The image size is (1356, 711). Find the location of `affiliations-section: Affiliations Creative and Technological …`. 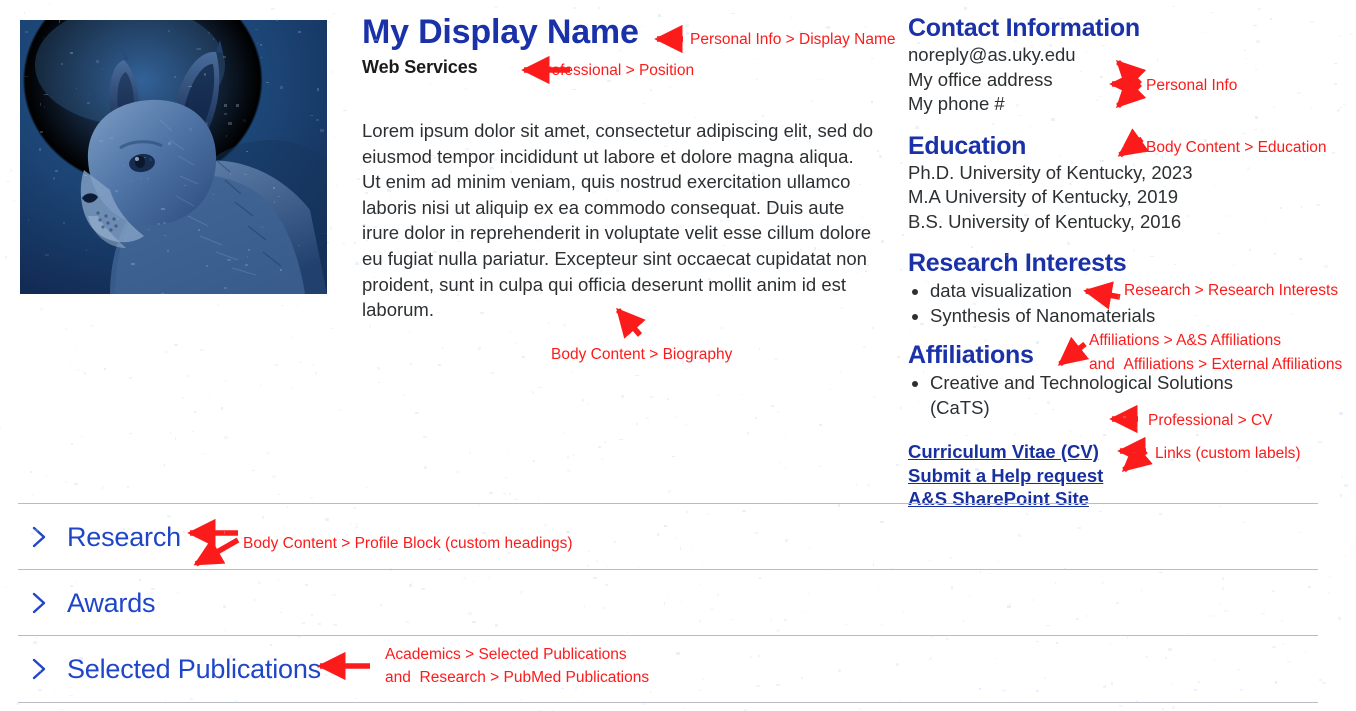

affiliations-section: Affiliations Creative and Technological … is located at coordinates (1073, 380).